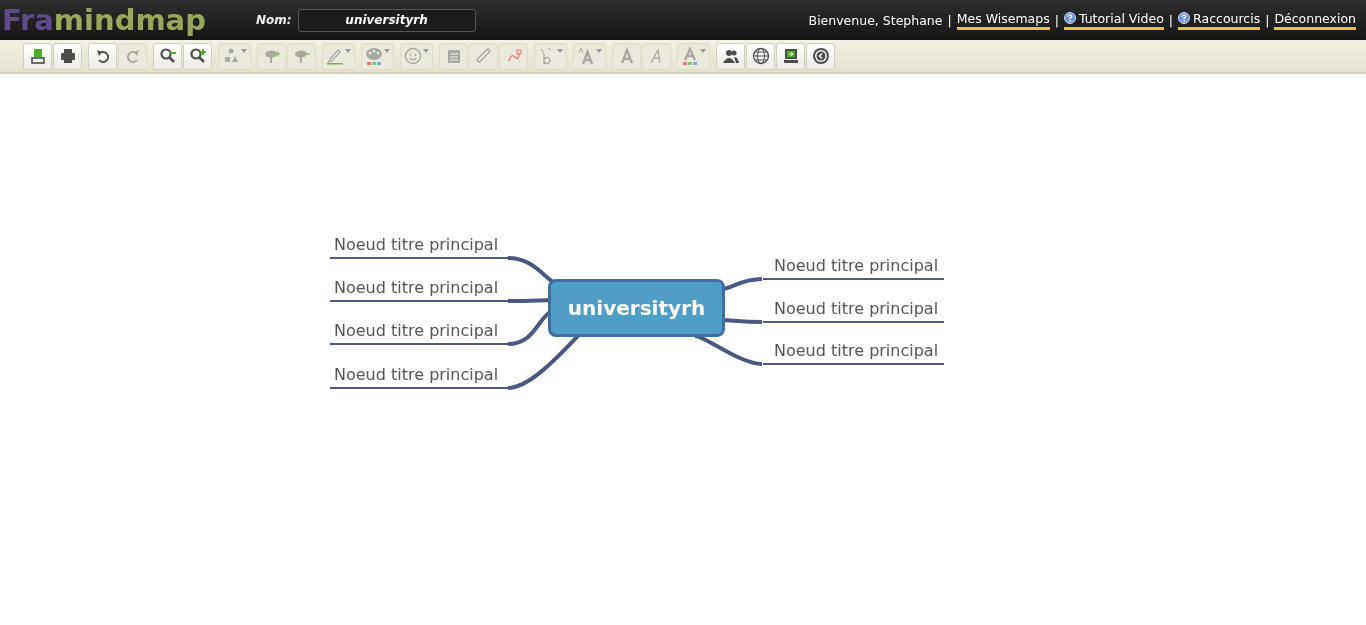 This screenshot has width=1366, height=625. I want to click on palette-icon, so click(374, 56).